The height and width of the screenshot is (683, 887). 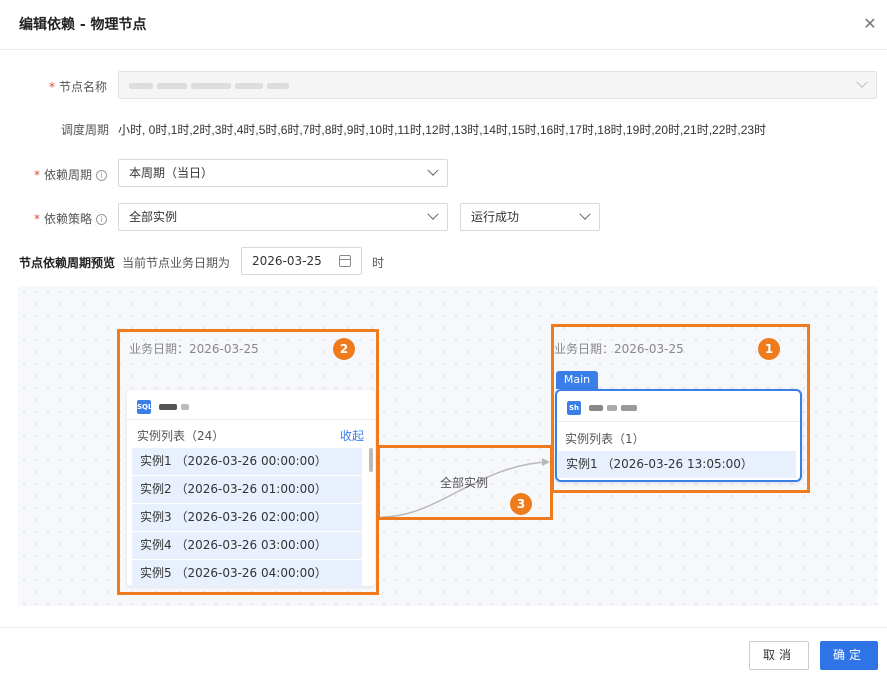 I want to click on preview-subtitle: 当前节点业务日期为, so click(x=176, y=263).